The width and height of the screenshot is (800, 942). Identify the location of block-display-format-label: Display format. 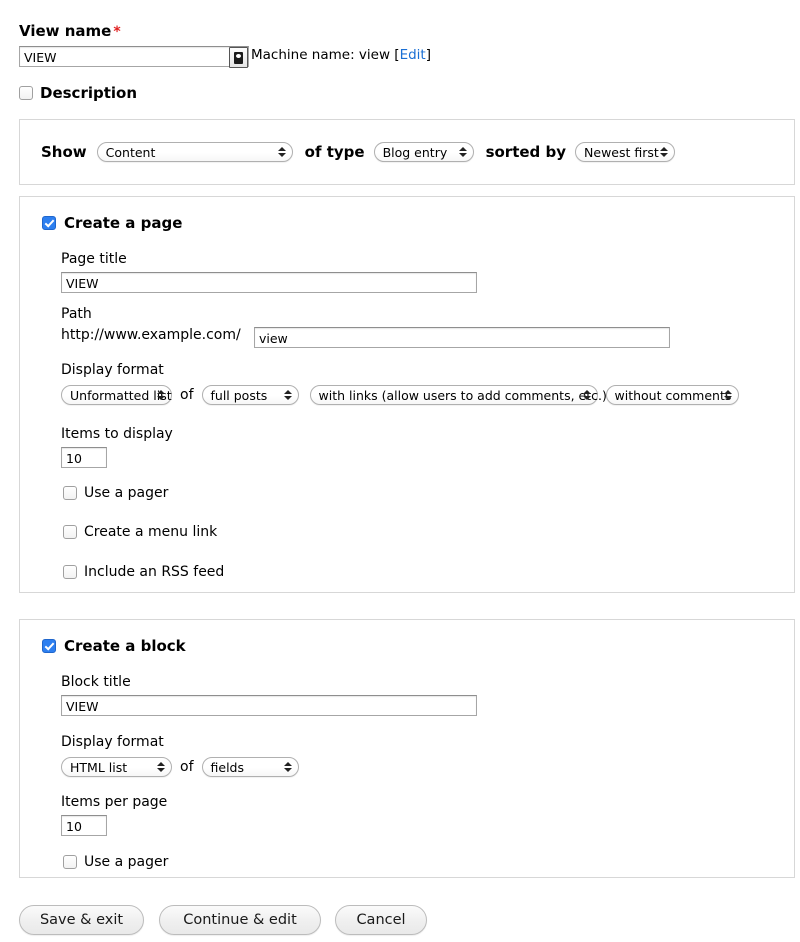
(112, 742).